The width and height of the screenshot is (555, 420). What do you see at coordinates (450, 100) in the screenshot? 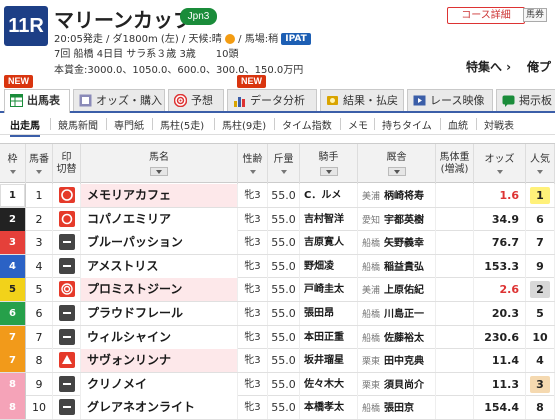
I see `tab-race-video: レース映像` at bounding box center [450, 100].